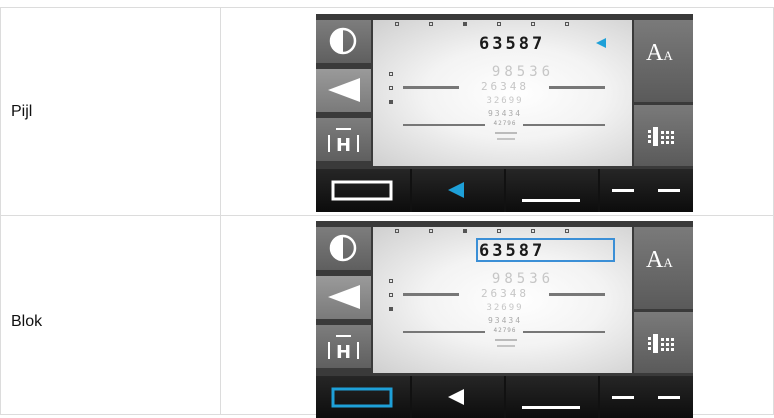  I want to click on table-border-top, so click(387, 7).